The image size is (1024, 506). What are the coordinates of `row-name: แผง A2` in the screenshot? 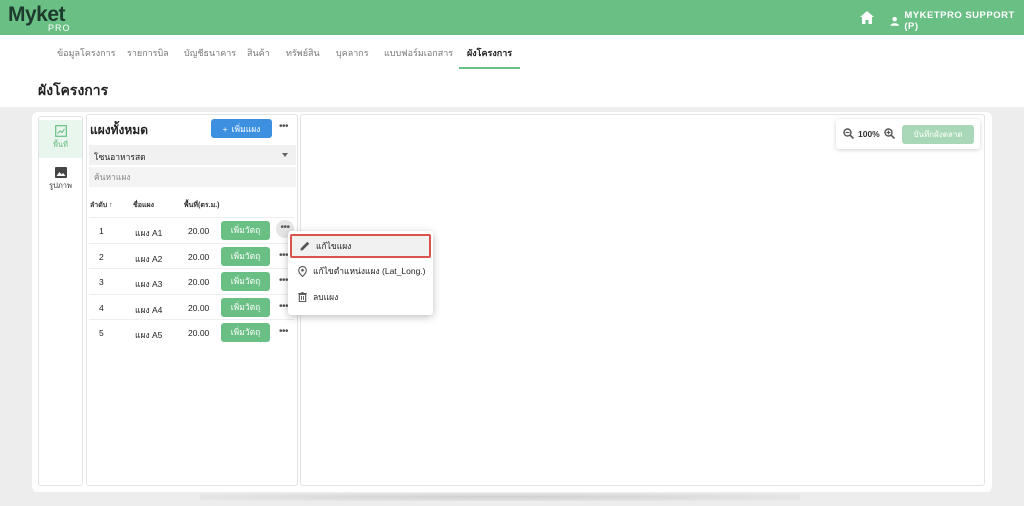 It's located at (149, 259).